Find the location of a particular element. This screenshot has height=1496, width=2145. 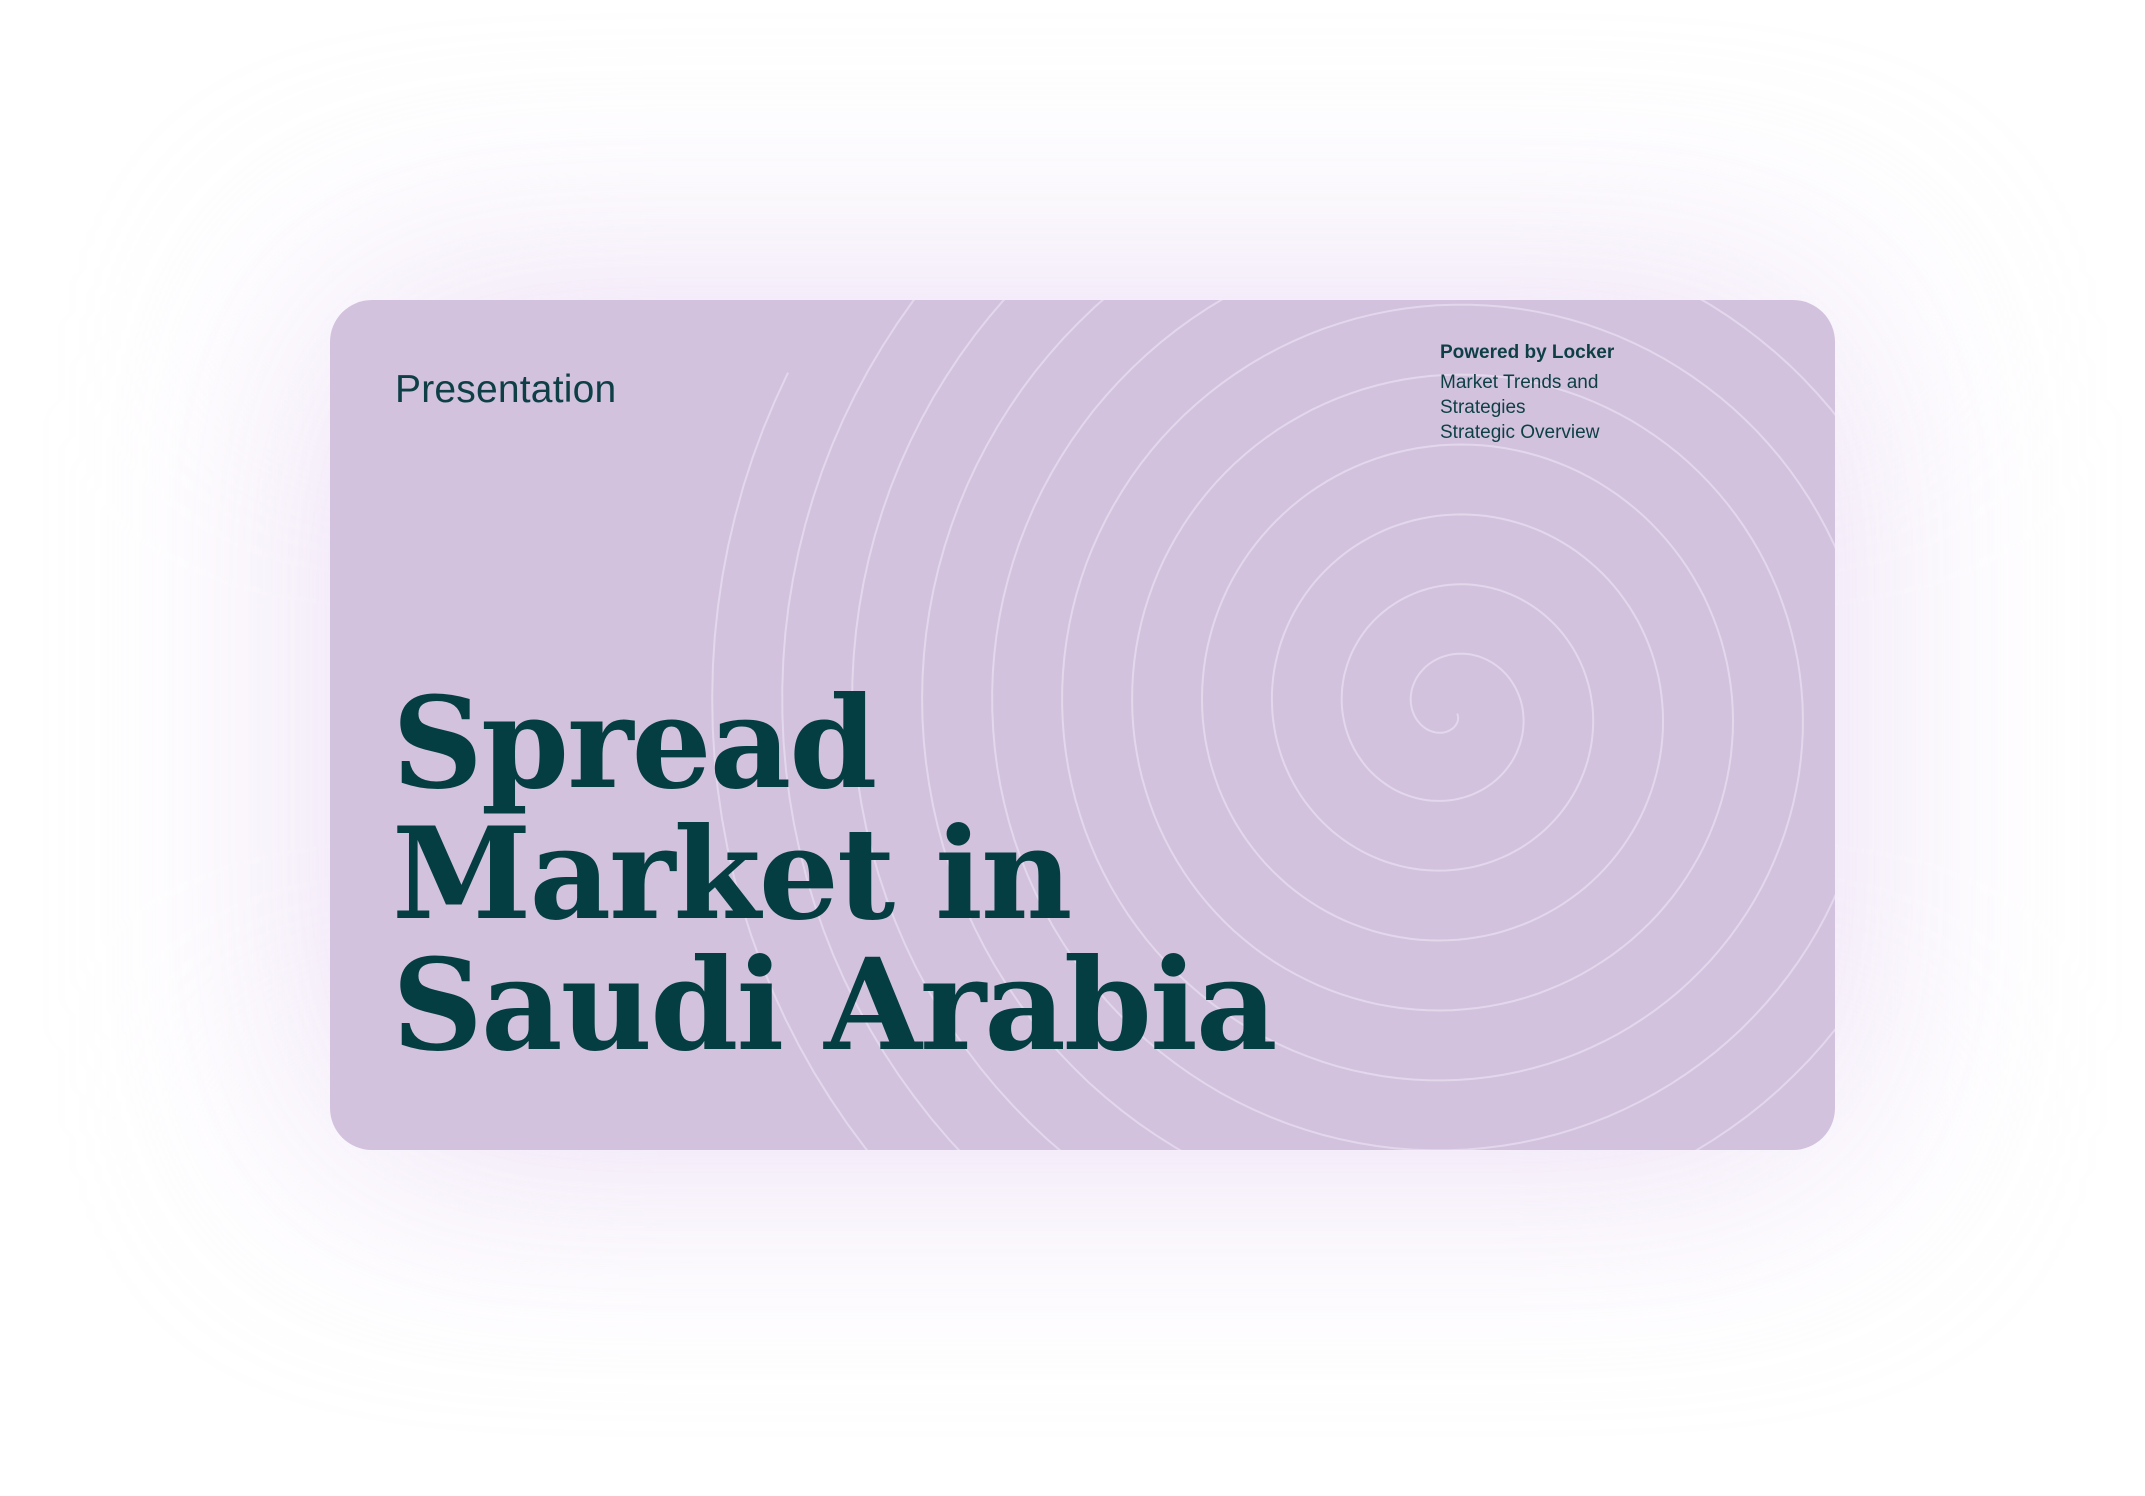

headline-line-2: Market in is located at coordinates (732, 874).